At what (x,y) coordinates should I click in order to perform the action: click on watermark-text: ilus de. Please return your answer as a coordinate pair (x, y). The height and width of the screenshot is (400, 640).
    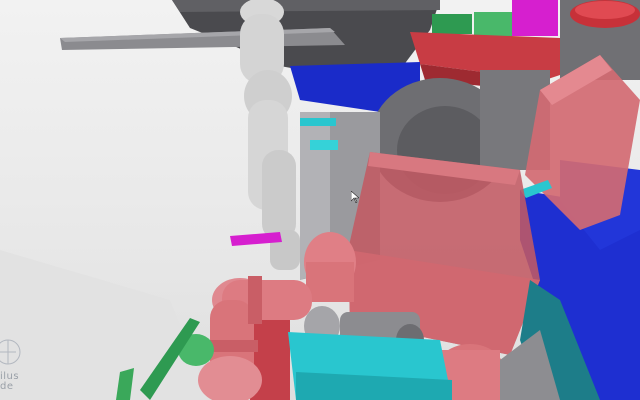
    Looking at the image, I should click on (10, 381).